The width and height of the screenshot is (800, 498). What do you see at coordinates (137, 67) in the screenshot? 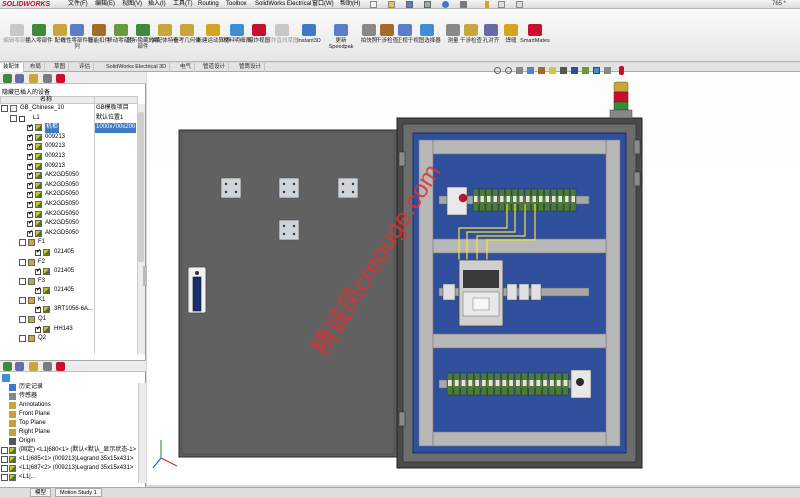
I see `tab-sw-electrical-3d: SolidWorks Electrical 3D` at bounding box center [137, 67].